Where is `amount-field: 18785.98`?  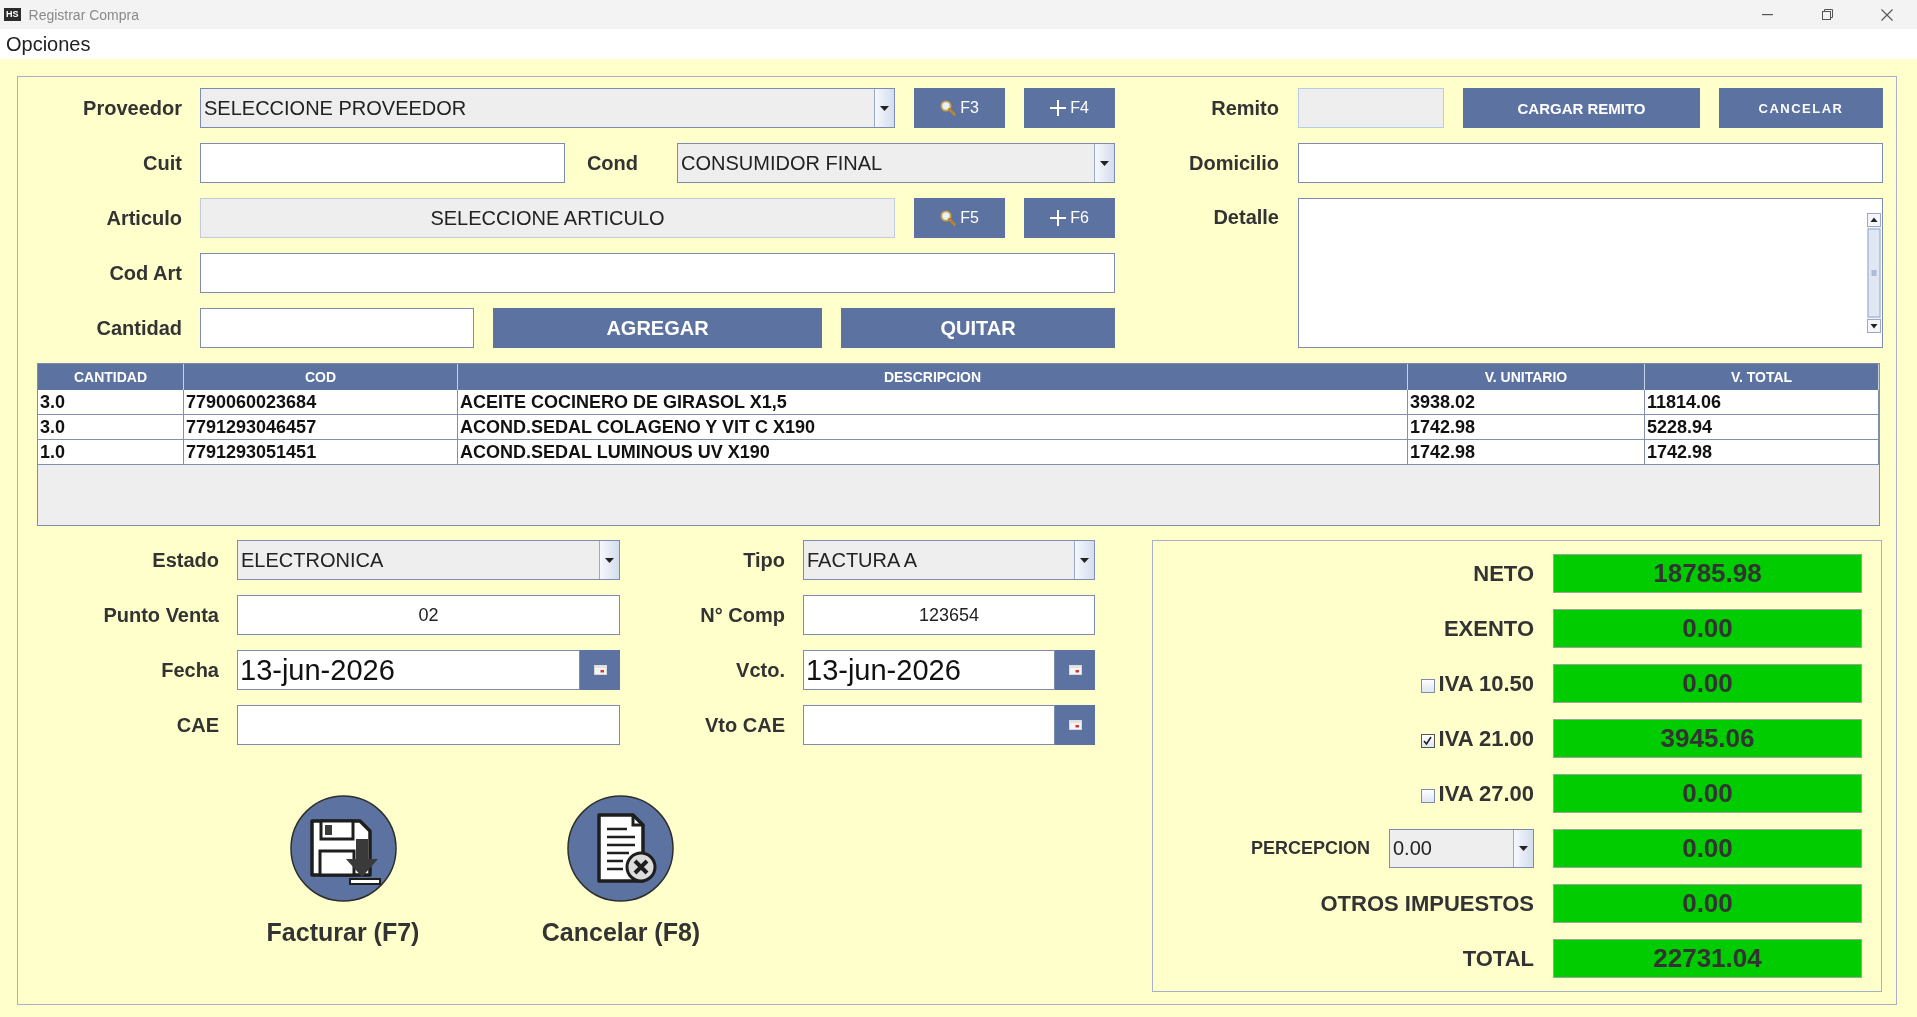
amount-field: 18785.98 is located at coordinates (1707, 573).